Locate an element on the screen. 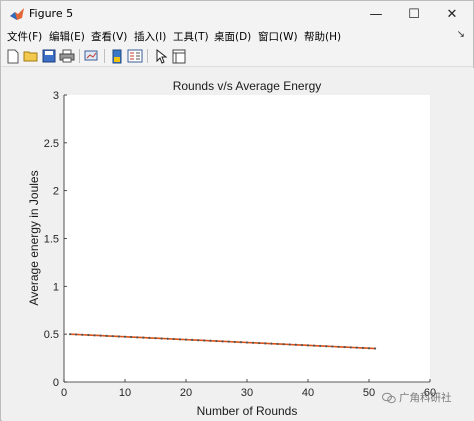 The width and height of the screenshot is (474, 421). y-tick-label: 2.5 is located at coordinates (51, 144).